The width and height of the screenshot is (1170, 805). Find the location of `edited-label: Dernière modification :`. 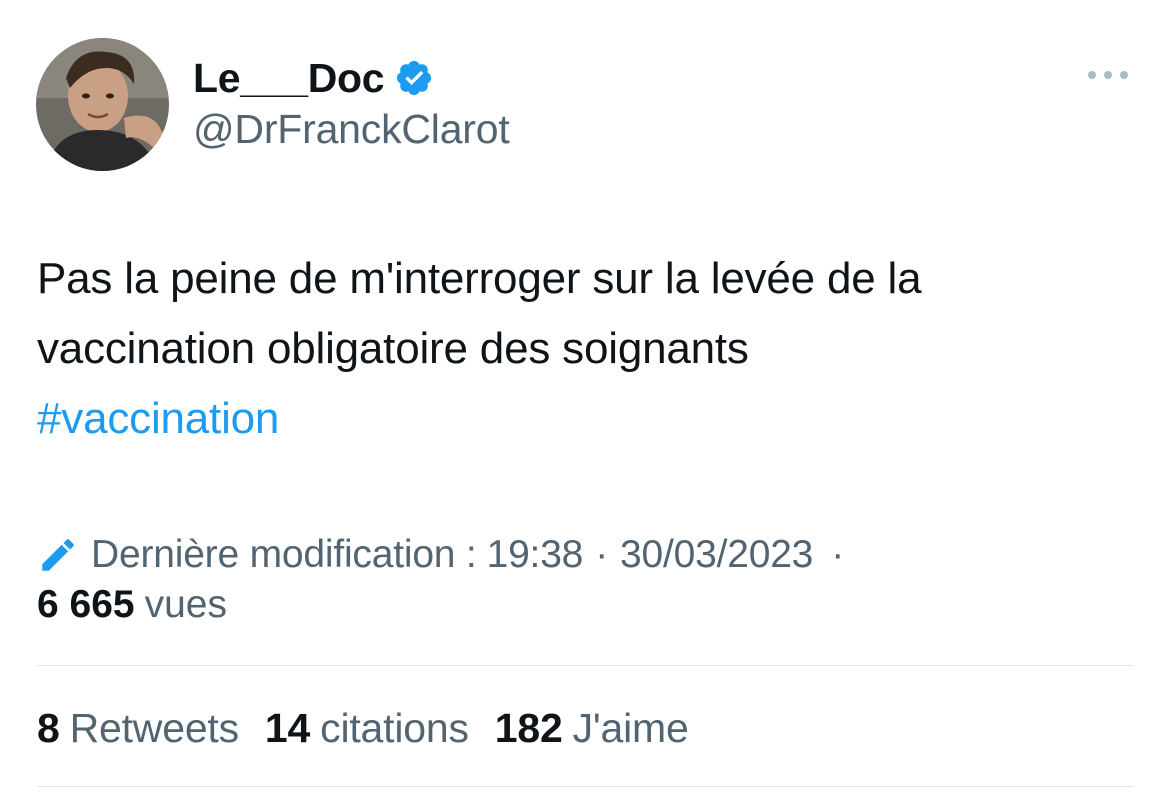

edited-label: Dernière modification : is located at coordinates (284, 555).